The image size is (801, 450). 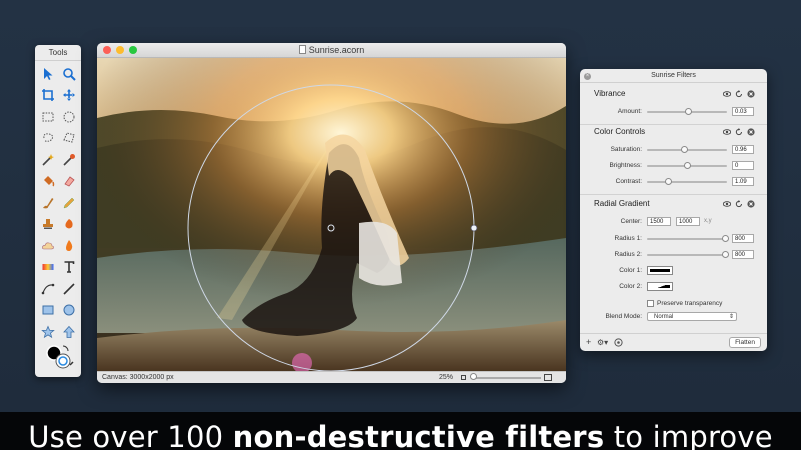 What do you see at coordinates (47, 182) in the screenshot?
I see `paint-bucket-icon` at bounding box center [47, 182].